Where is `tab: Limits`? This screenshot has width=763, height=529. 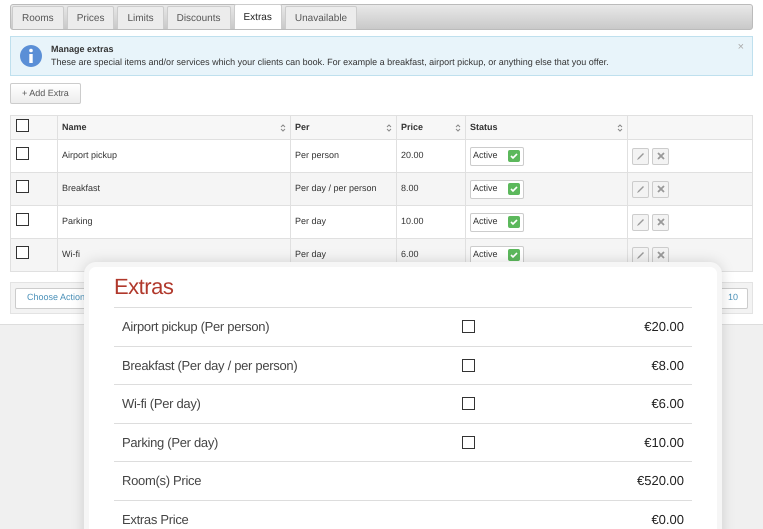 tab: Limits is located at coordinates (140, 17).